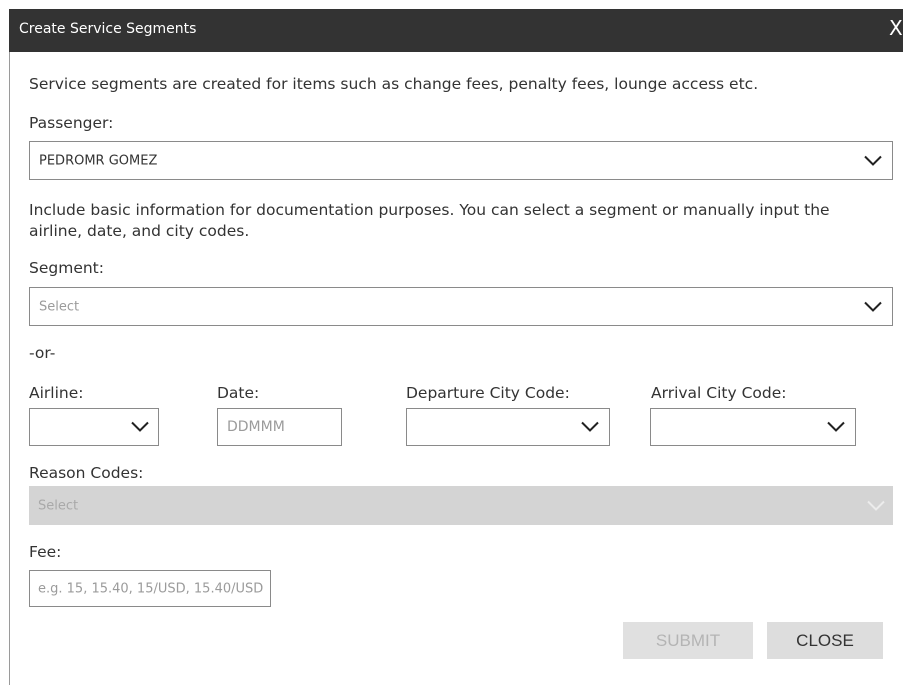  Describe the element at coordinates (86, 473) in the screenshot. I see `reason-codes-label: Reason Codes:` at that location.